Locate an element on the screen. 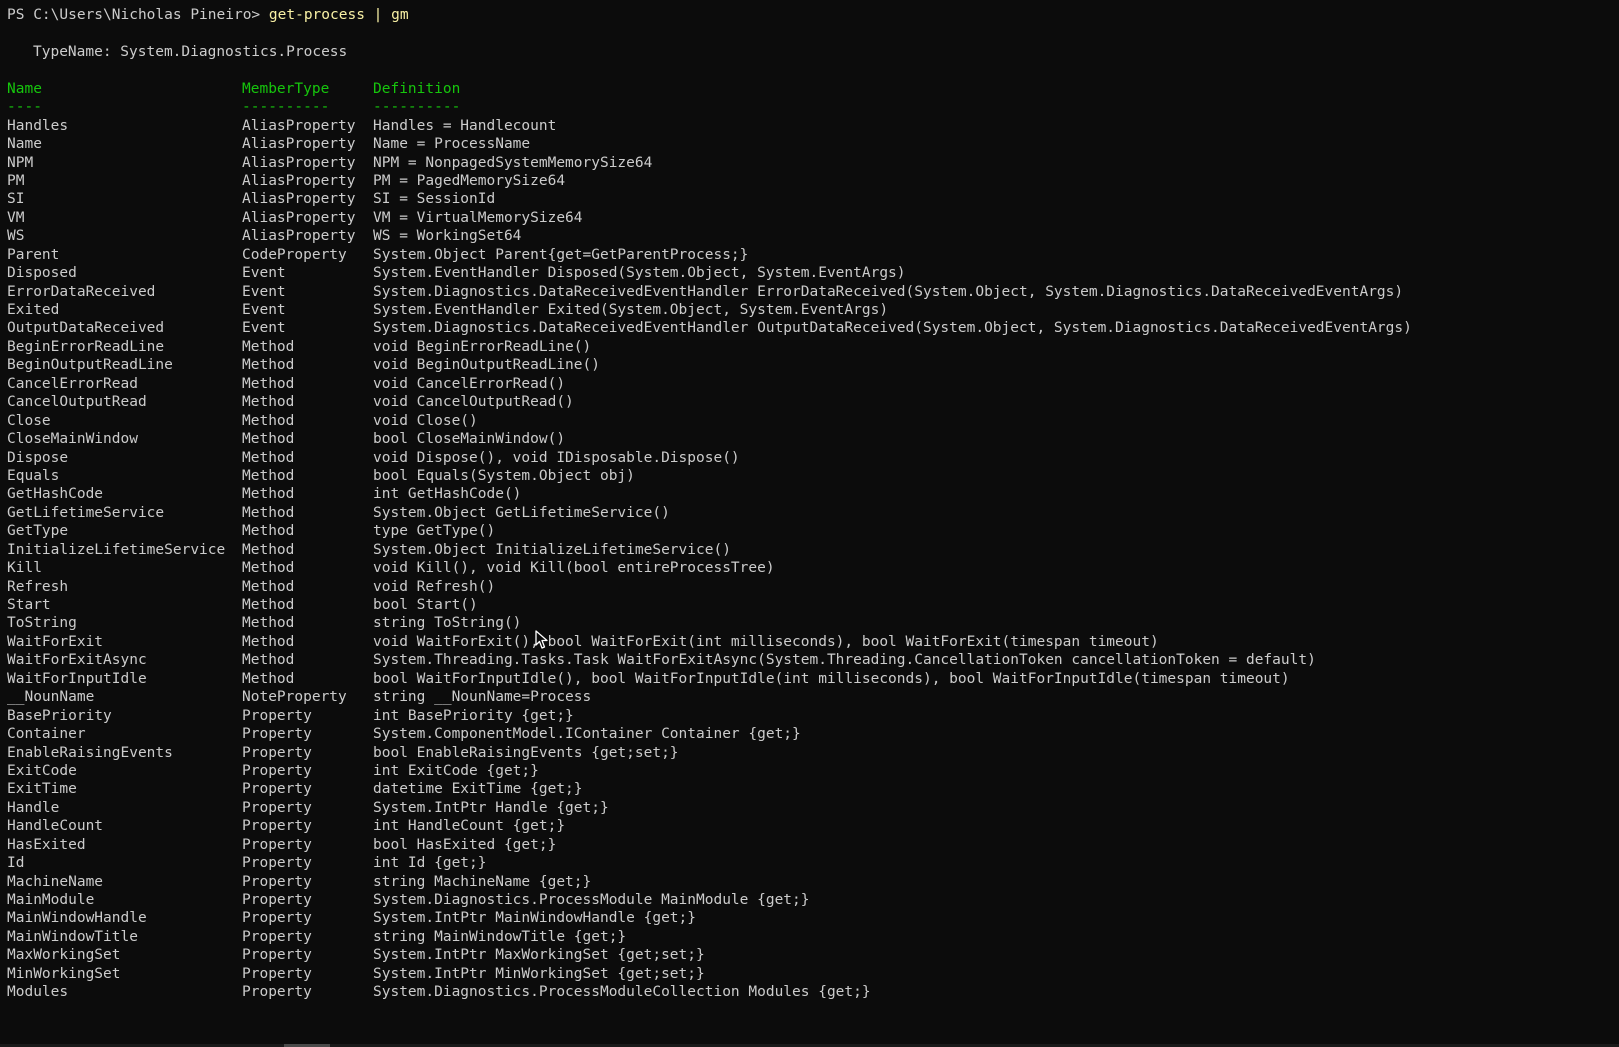 This screenshot has height=1047, width=1619. member-name: BasePriority is located at coordinates (59, 715).